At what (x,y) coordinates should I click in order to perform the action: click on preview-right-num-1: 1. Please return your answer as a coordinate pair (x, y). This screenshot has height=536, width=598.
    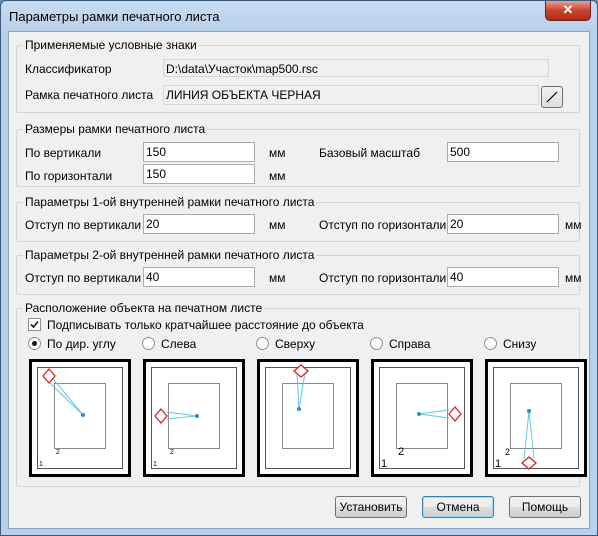
    Looking at the image, I should click on (384, 464).